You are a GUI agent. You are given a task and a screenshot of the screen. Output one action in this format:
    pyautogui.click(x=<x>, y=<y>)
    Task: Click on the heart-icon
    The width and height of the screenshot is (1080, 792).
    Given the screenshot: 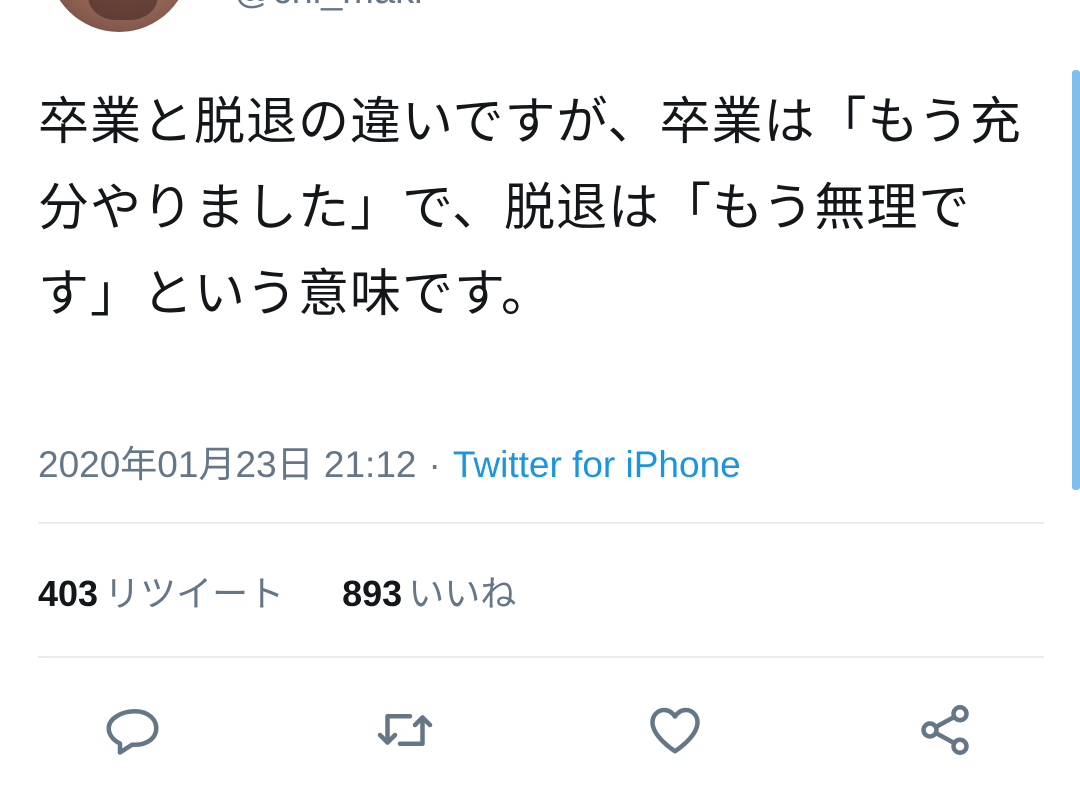 What is the action you would take?
    pyautogui.click(x=675, y=730)
    